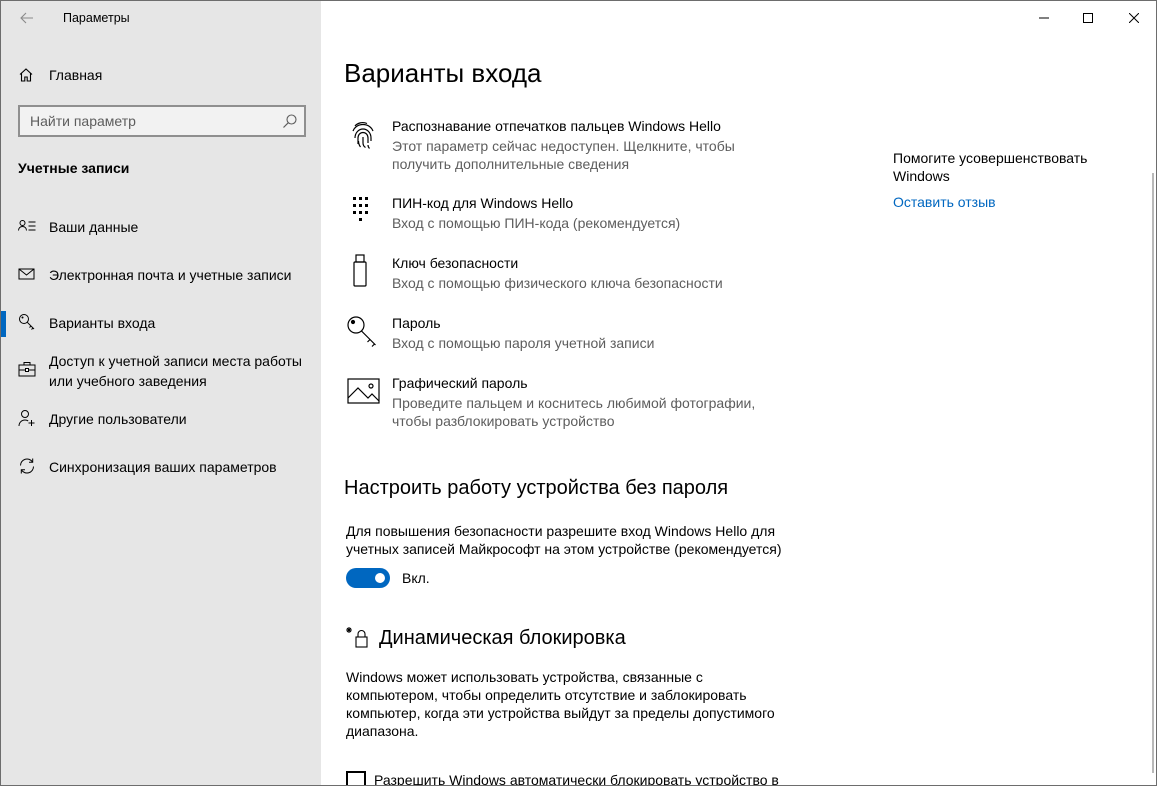 This screenshot has width=1157, height=786. I want to click on option-title: Графический пароль, so click(460, 383).